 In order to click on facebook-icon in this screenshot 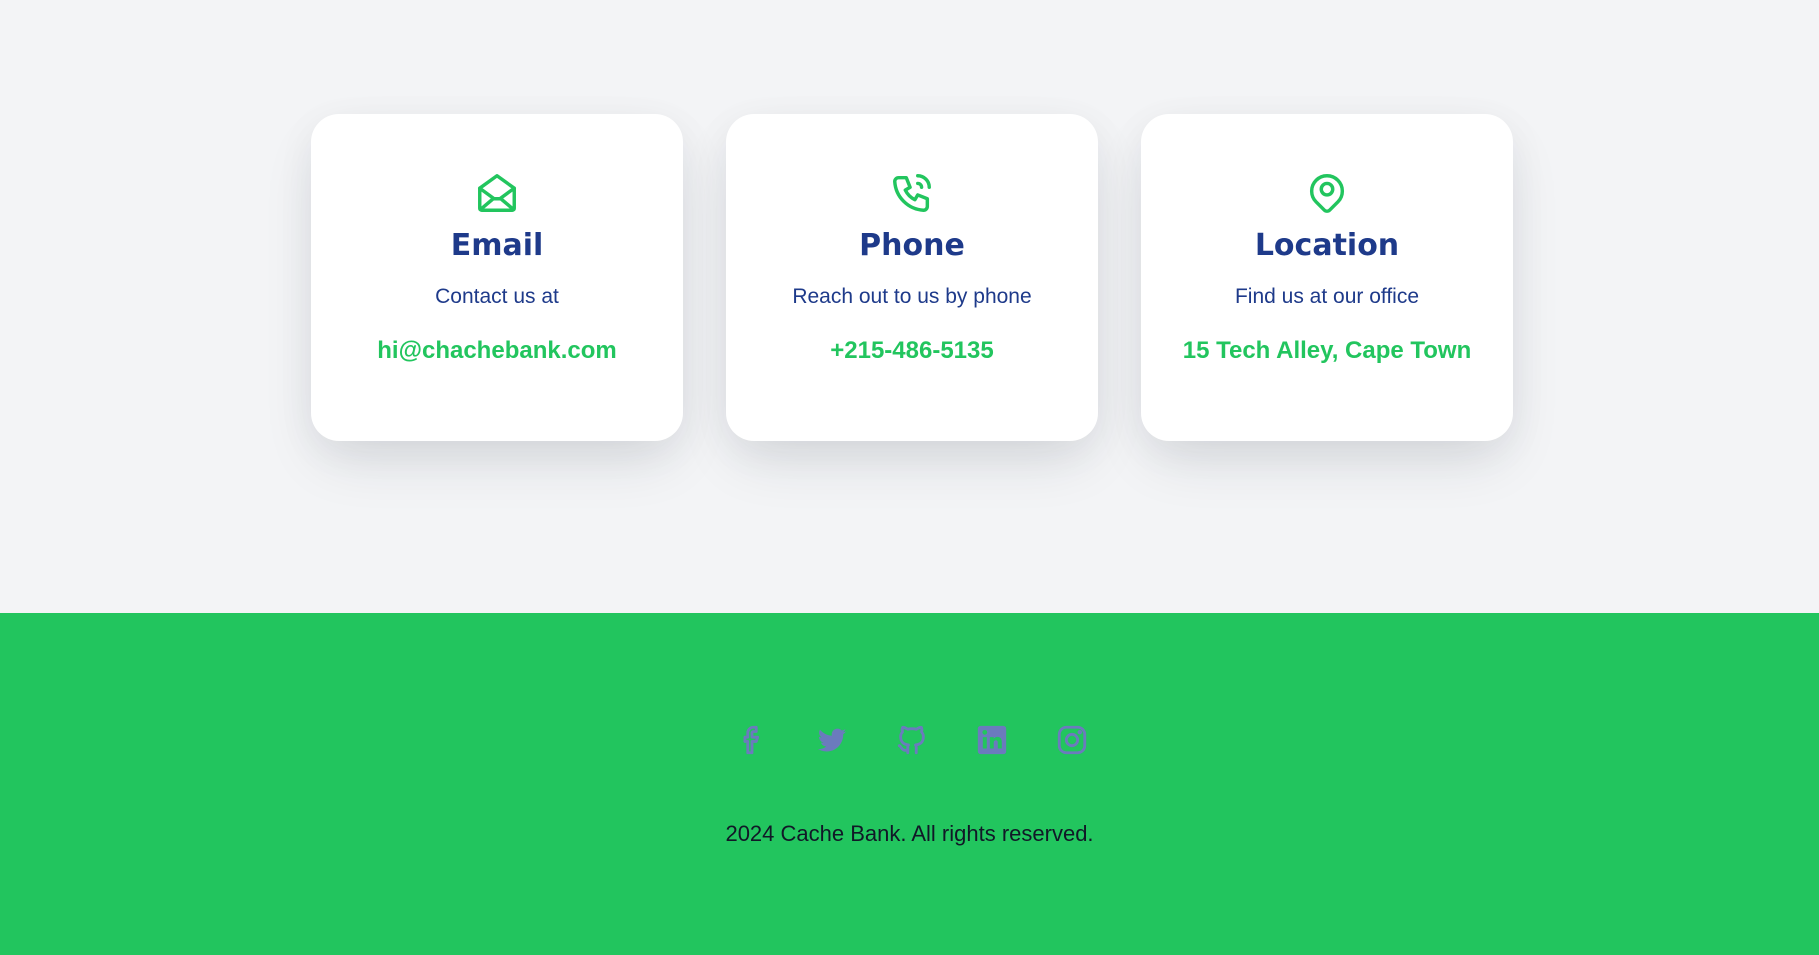, I will do `click(752, 740)`.